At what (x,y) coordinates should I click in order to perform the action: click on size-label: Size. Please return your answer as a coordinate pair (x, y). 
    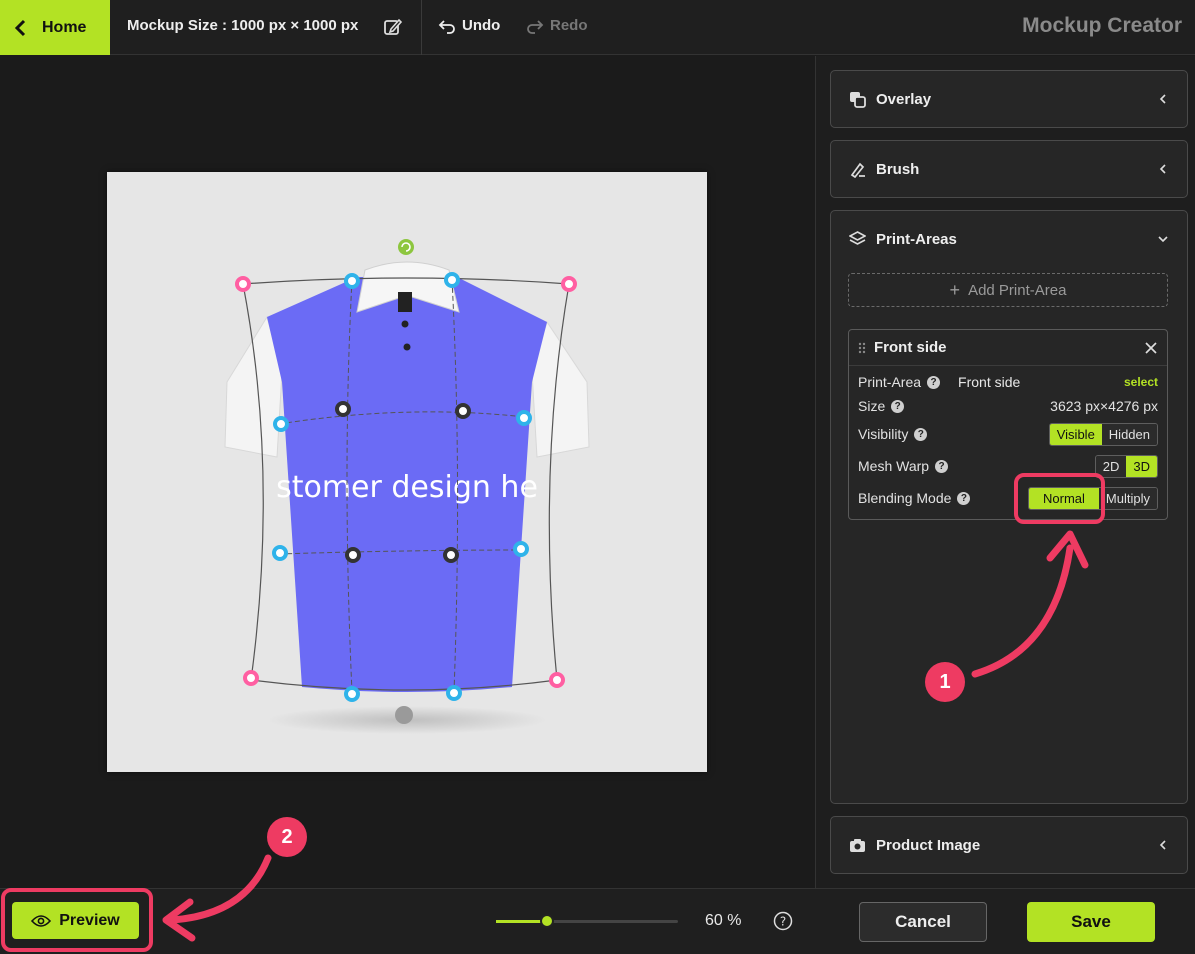
    Looking at the image, I should click on (872, 406).